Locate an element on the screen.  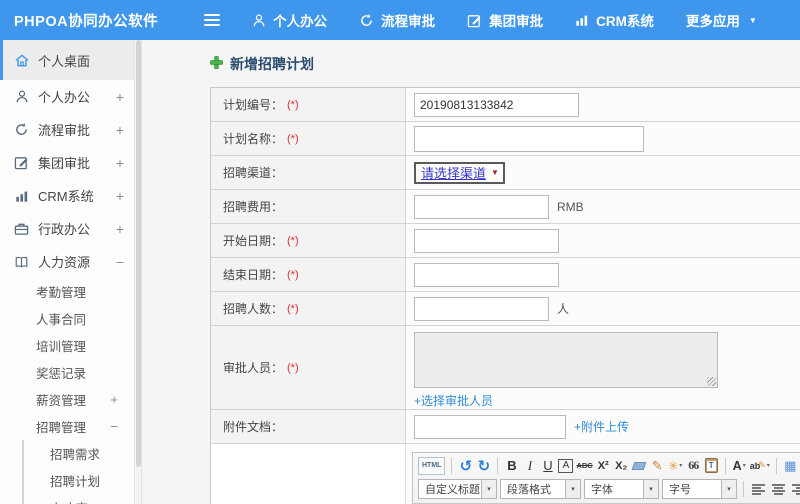
paragraph-format-dropdown: 段落格式 ▾ is located at coordinates (540, 489).